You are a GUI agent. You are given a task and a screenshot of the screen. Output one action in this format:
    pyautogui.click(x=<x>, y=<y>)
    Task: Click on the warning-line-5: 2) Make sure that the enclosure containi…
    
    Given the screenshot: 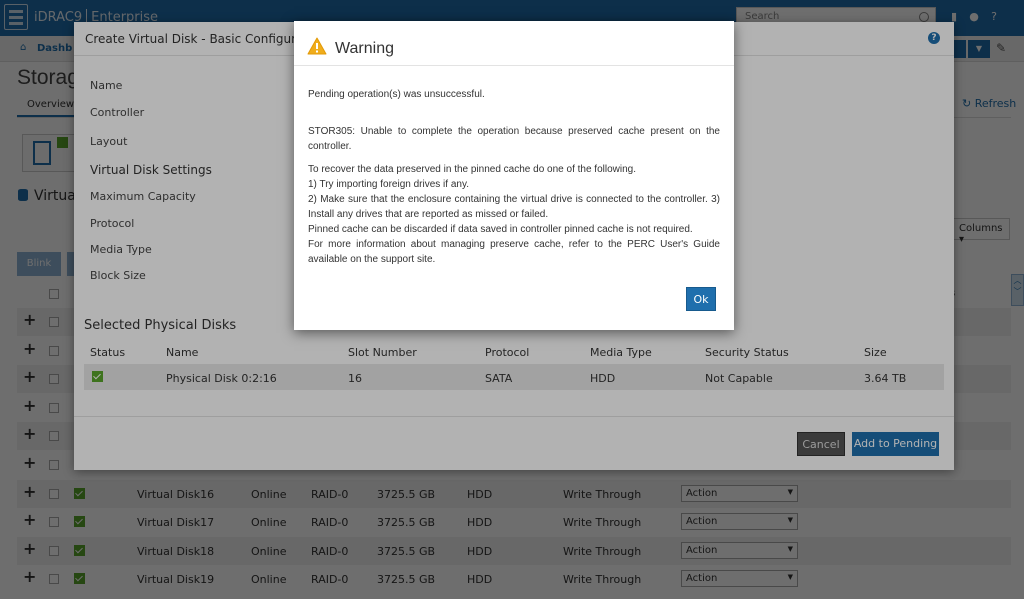 What is the action you would take?
    pyautogui.click(x=514, y=207)
    